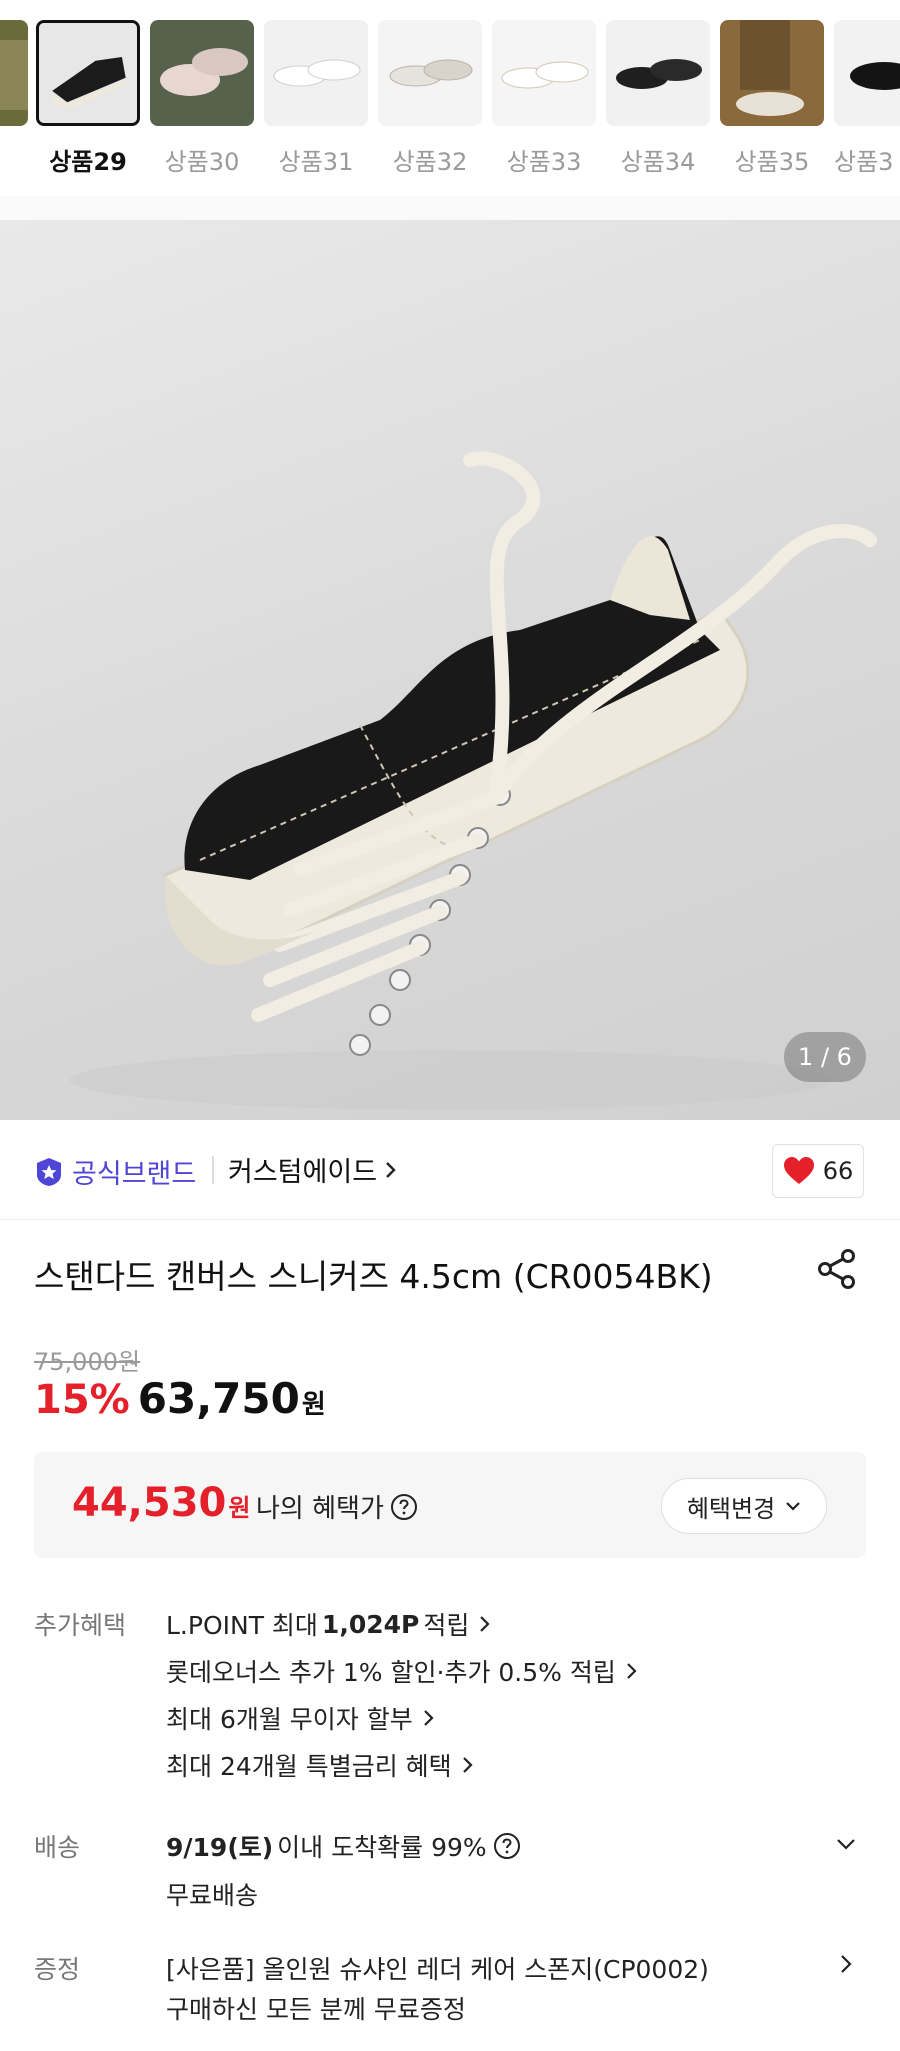  What do you see at coordinates (87, 1362) in the screenshot?
I see `original-price: 75,000원` at bounding box center [87, 1362].